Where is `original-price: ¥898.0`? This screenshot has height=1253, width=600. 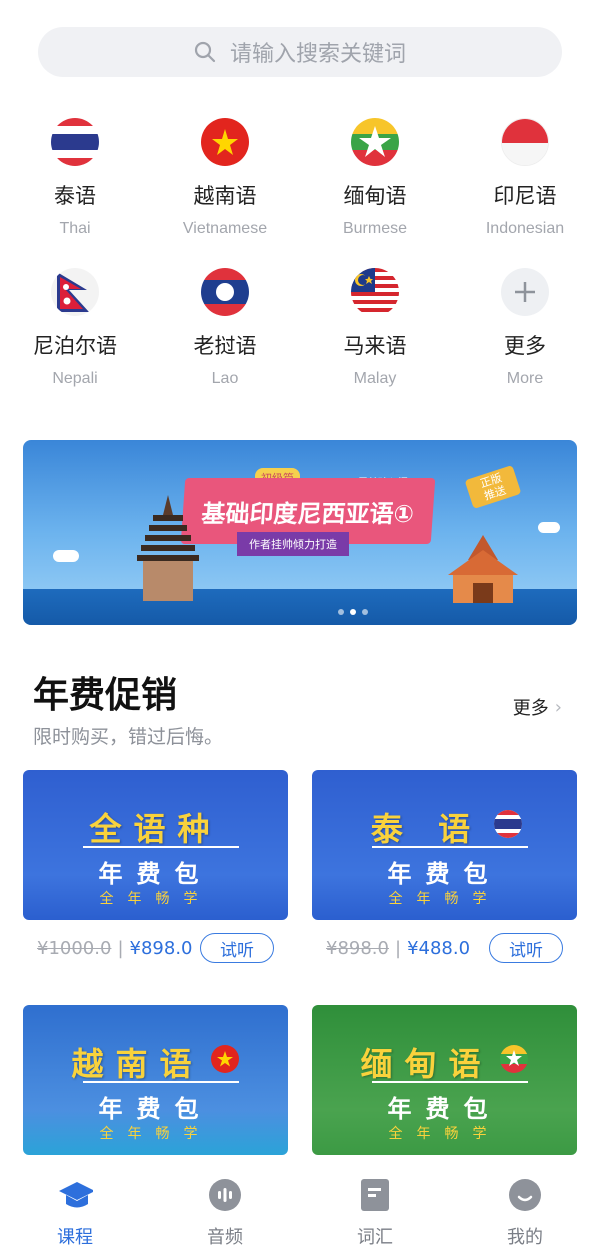 original-price: ¥898.0 is located at coordinates (357, 948).